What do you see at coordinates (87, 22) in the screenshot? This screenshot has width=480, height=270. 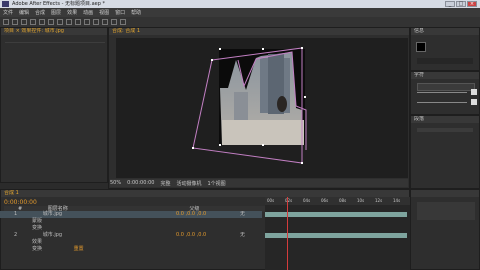 I see `brush-tool-icon` at bounding box center [87, 22].